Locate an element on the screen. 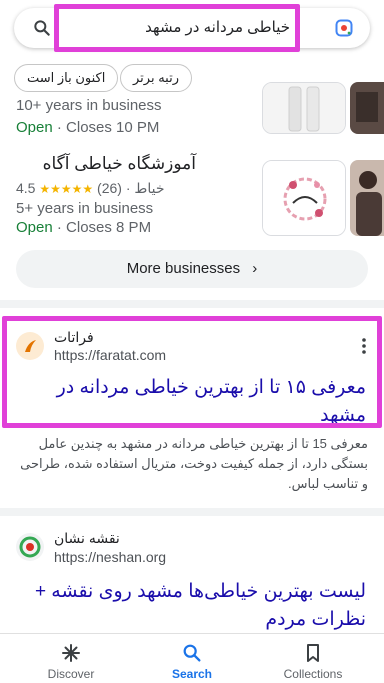 The image size is (384, 683). asterisk-icon is located at coordinates (71, 653).